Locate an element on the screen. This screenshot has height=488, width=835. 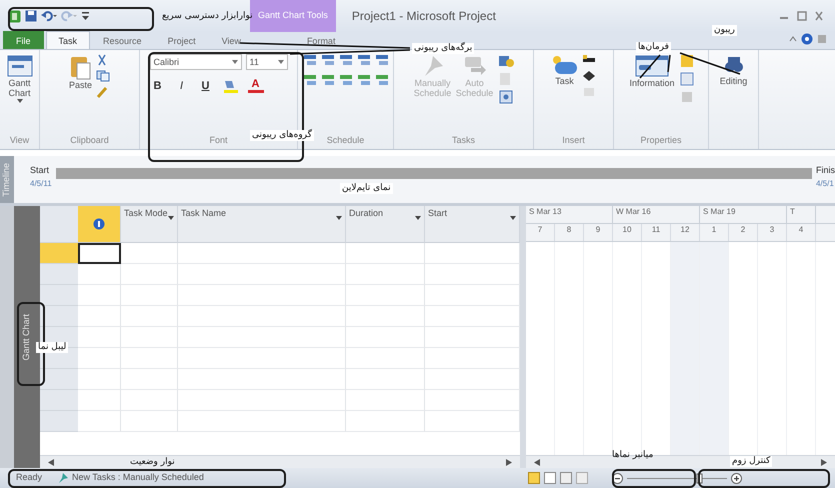
timescale-day: 3 is located at coordinates (772, 232).